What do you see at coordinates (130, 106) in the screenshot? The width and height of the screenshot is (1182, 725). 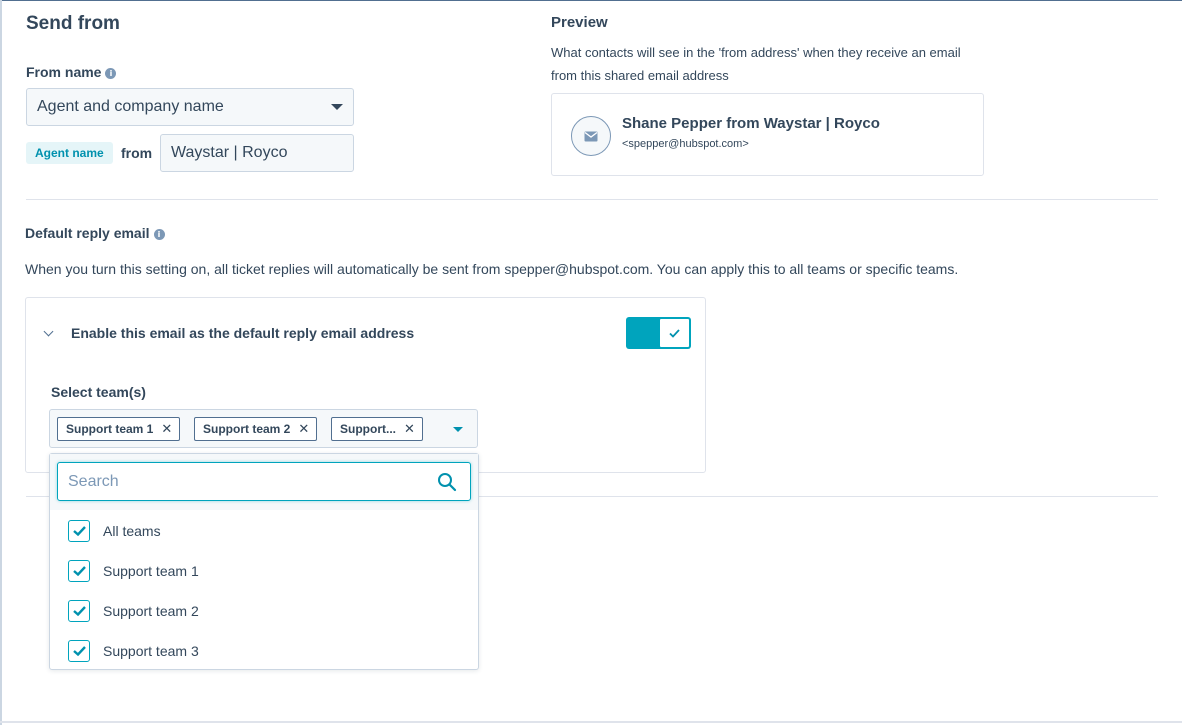 I see `from-name-select-value: Agent and company name` at bounding box center [130, 106].